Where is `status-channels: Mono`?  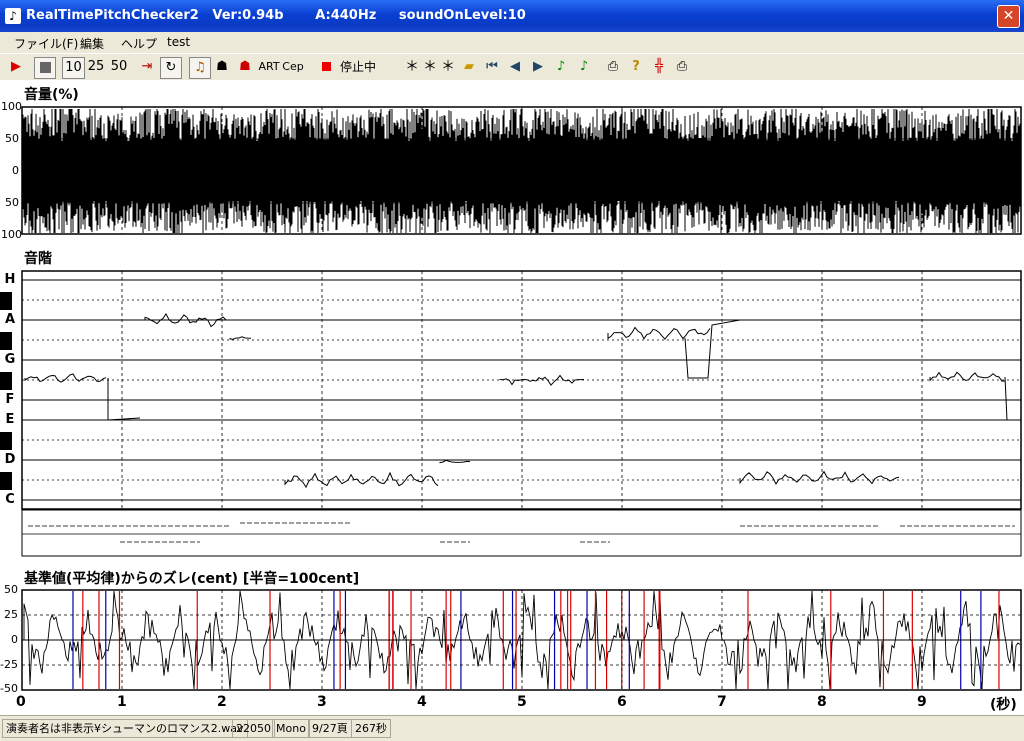 status-channels: Mono is located at coordinates (291, 728).